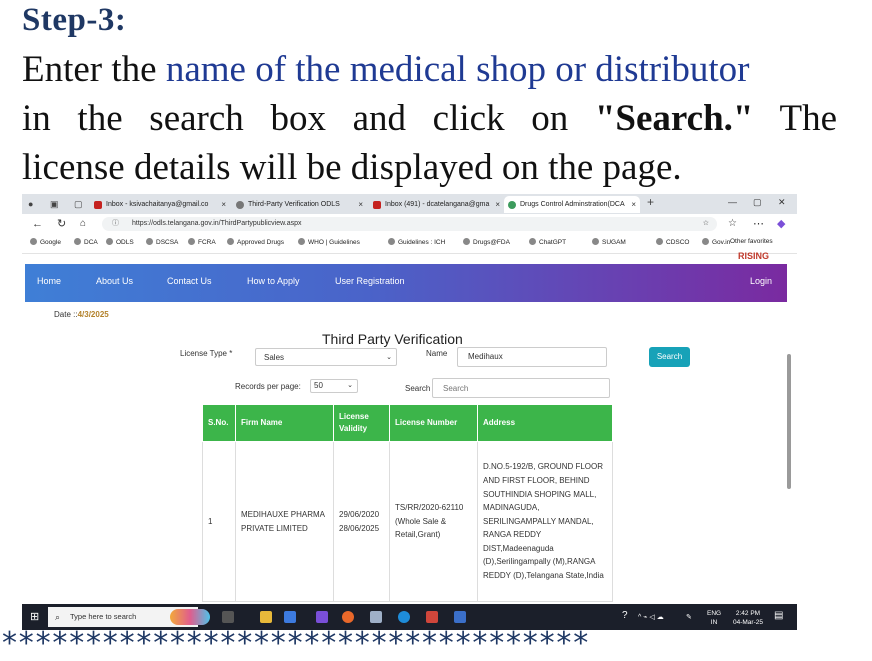  I want to click on app-icon, so click(376, 617).